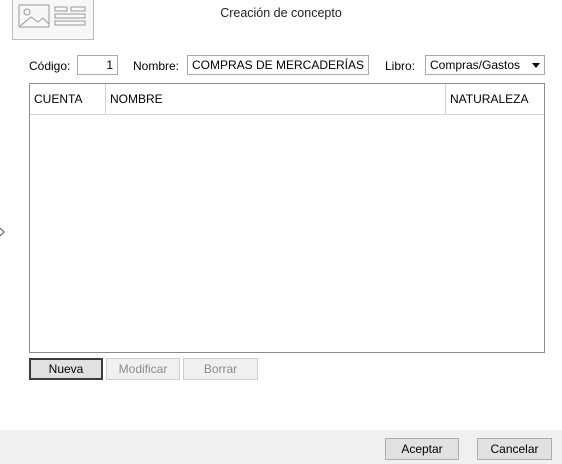 Image resolution: width=562 pixels, height=464 pixels. I want to click on nombre-input, so click(278, 65).